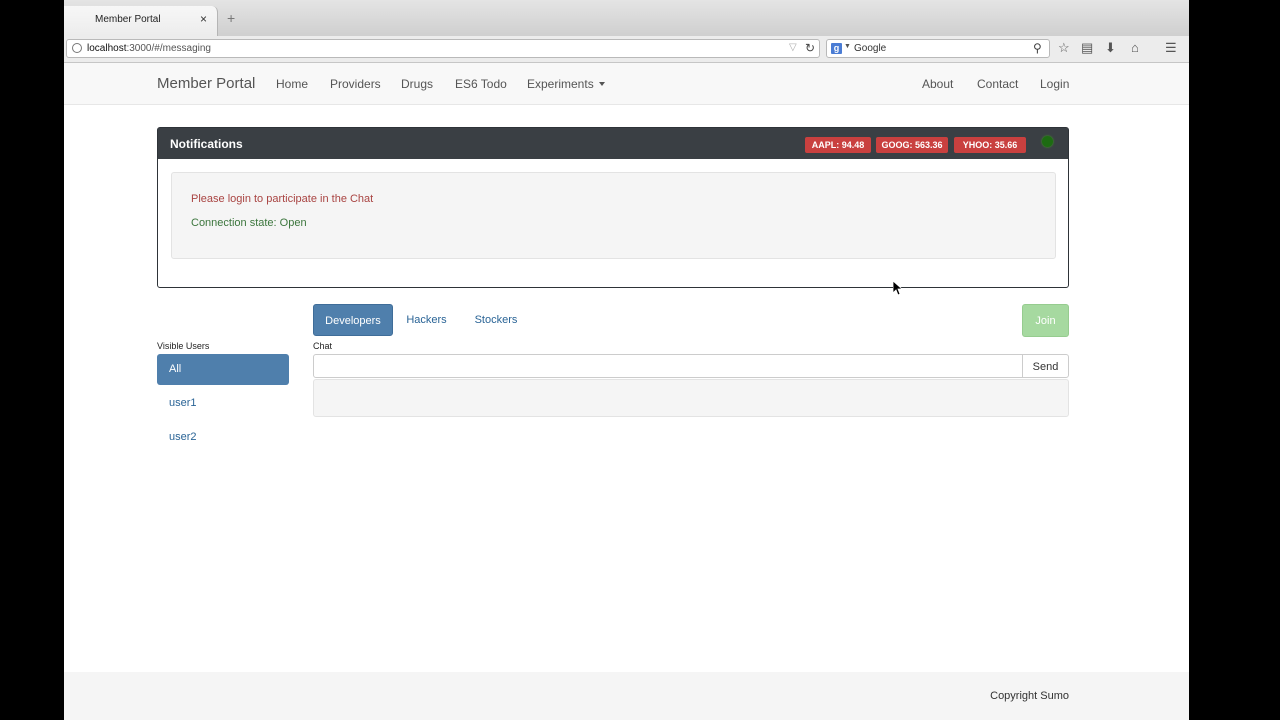  I want to click on search-engine-caret-icon: ▼, so click(847, 46).